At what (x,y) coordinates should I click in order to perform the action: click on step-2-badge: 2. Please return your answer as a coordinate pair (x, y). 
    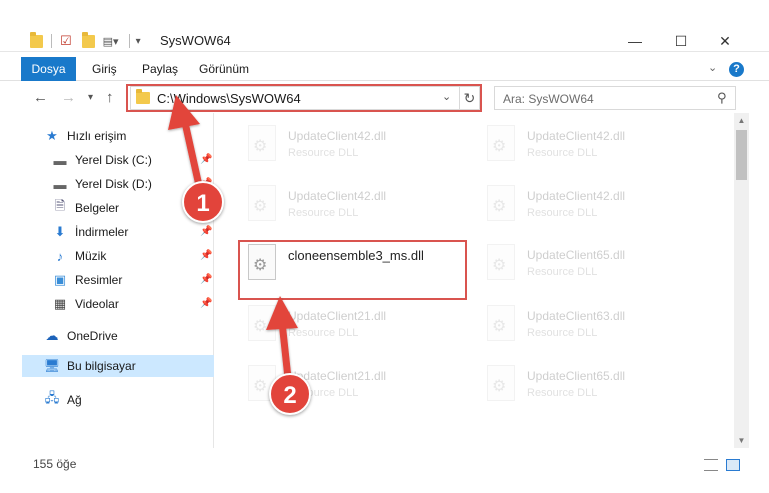
    Looking at the image, I should click on (290, 394).